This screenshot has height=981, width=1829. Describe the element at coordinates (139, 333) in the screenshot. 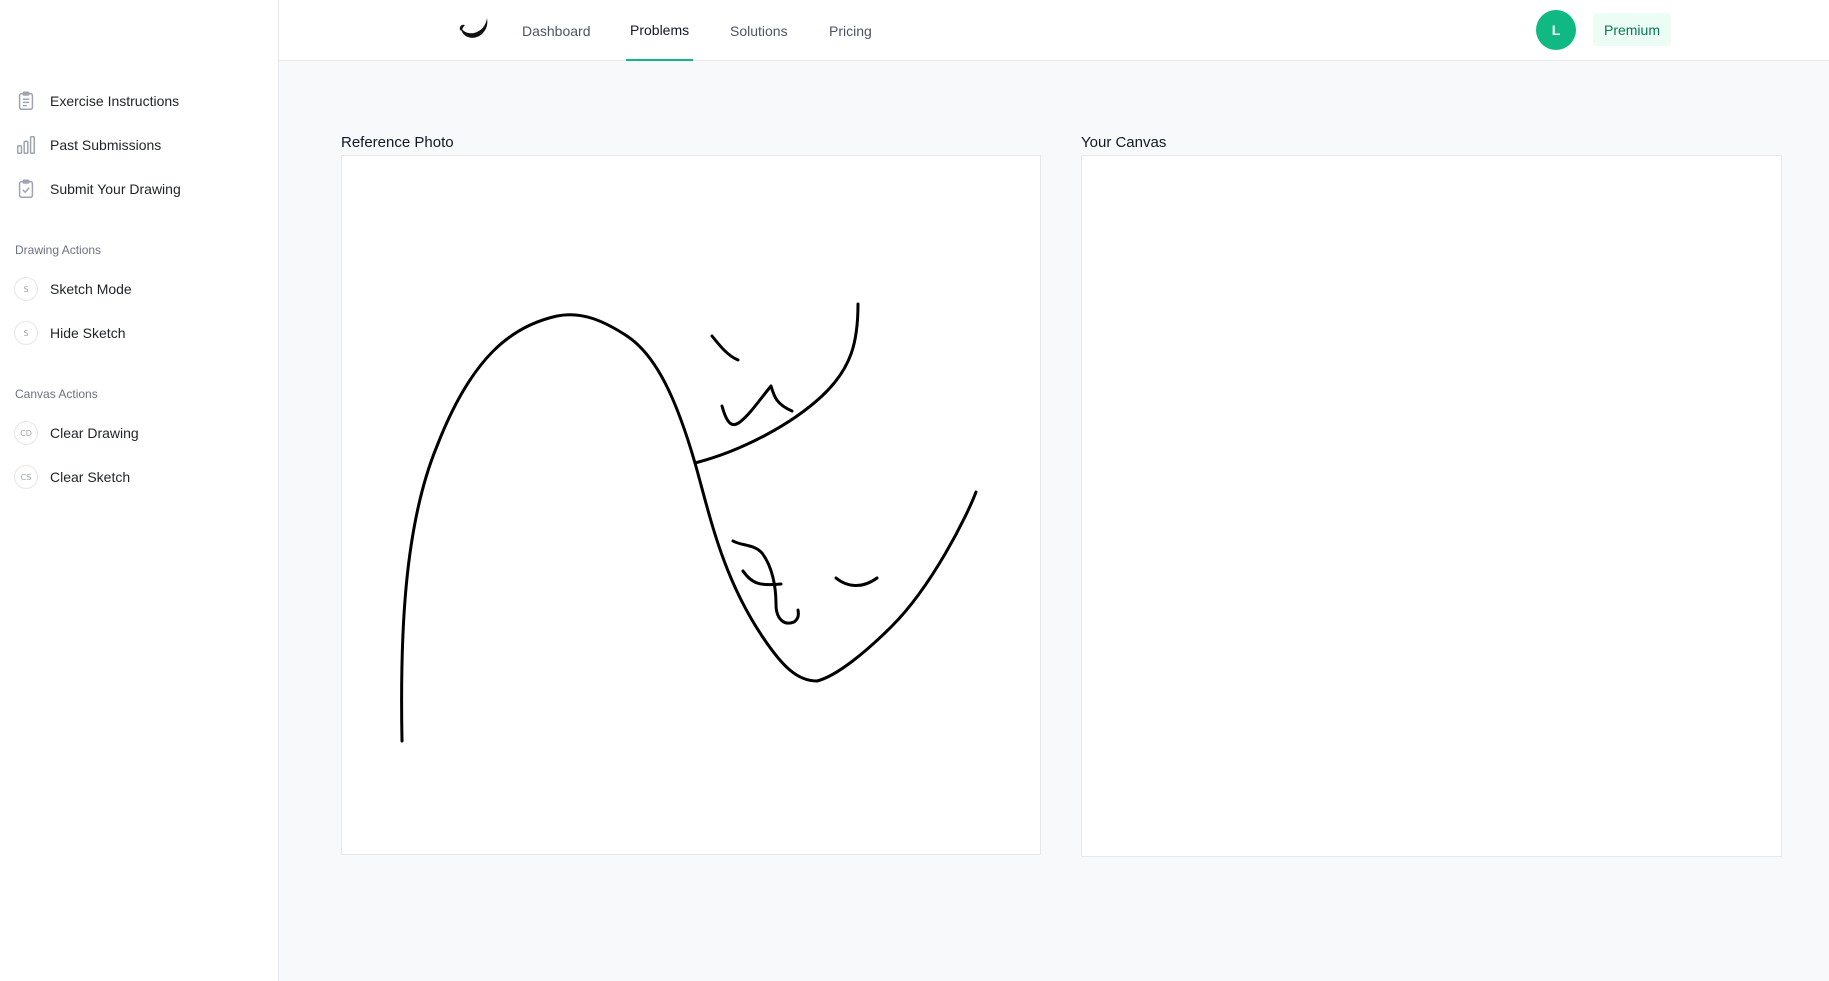

I see `hide-sketch-button: S Hide Sketch` at that location.